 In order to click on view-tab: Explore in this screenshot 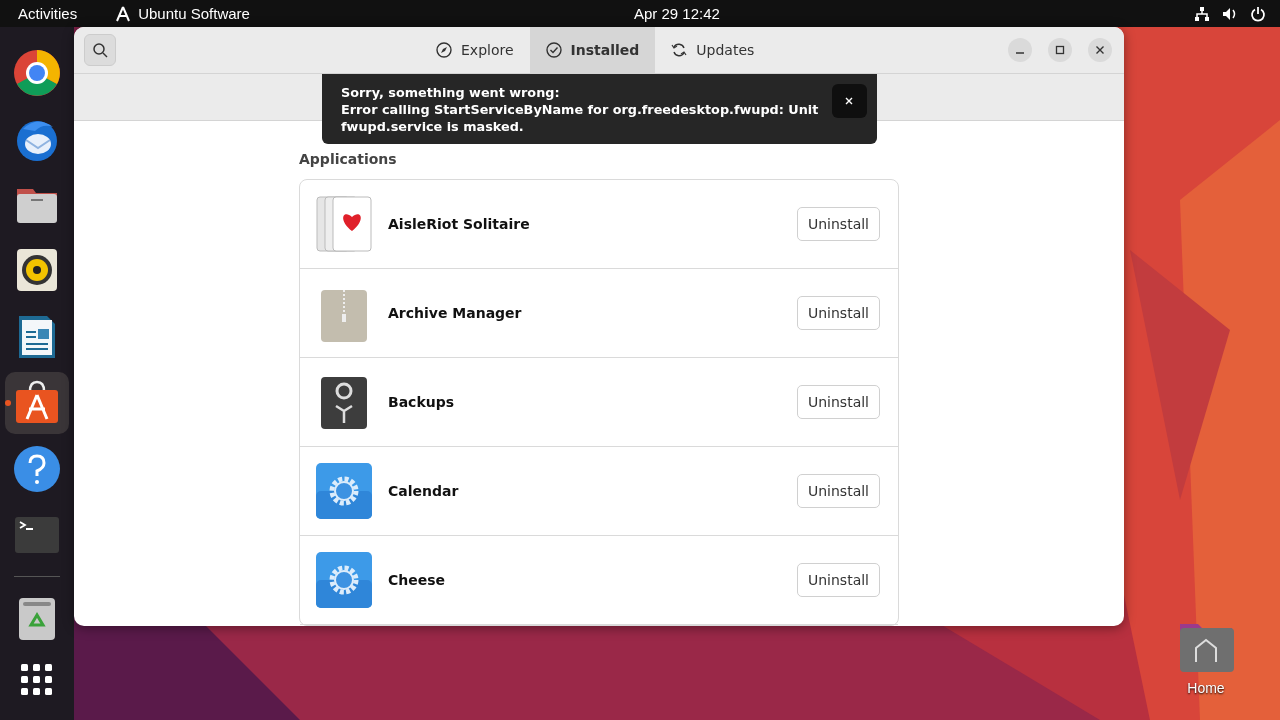, I will do `click(475, 50)`.